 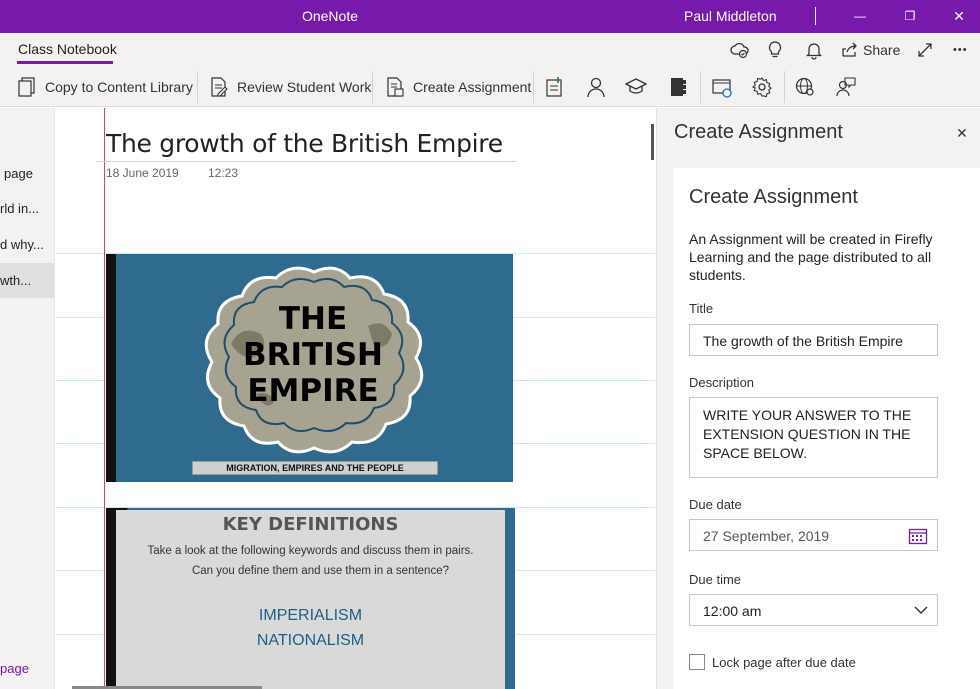 I want to click on user-name: Paul Middleton, so click(x=730, y=16).